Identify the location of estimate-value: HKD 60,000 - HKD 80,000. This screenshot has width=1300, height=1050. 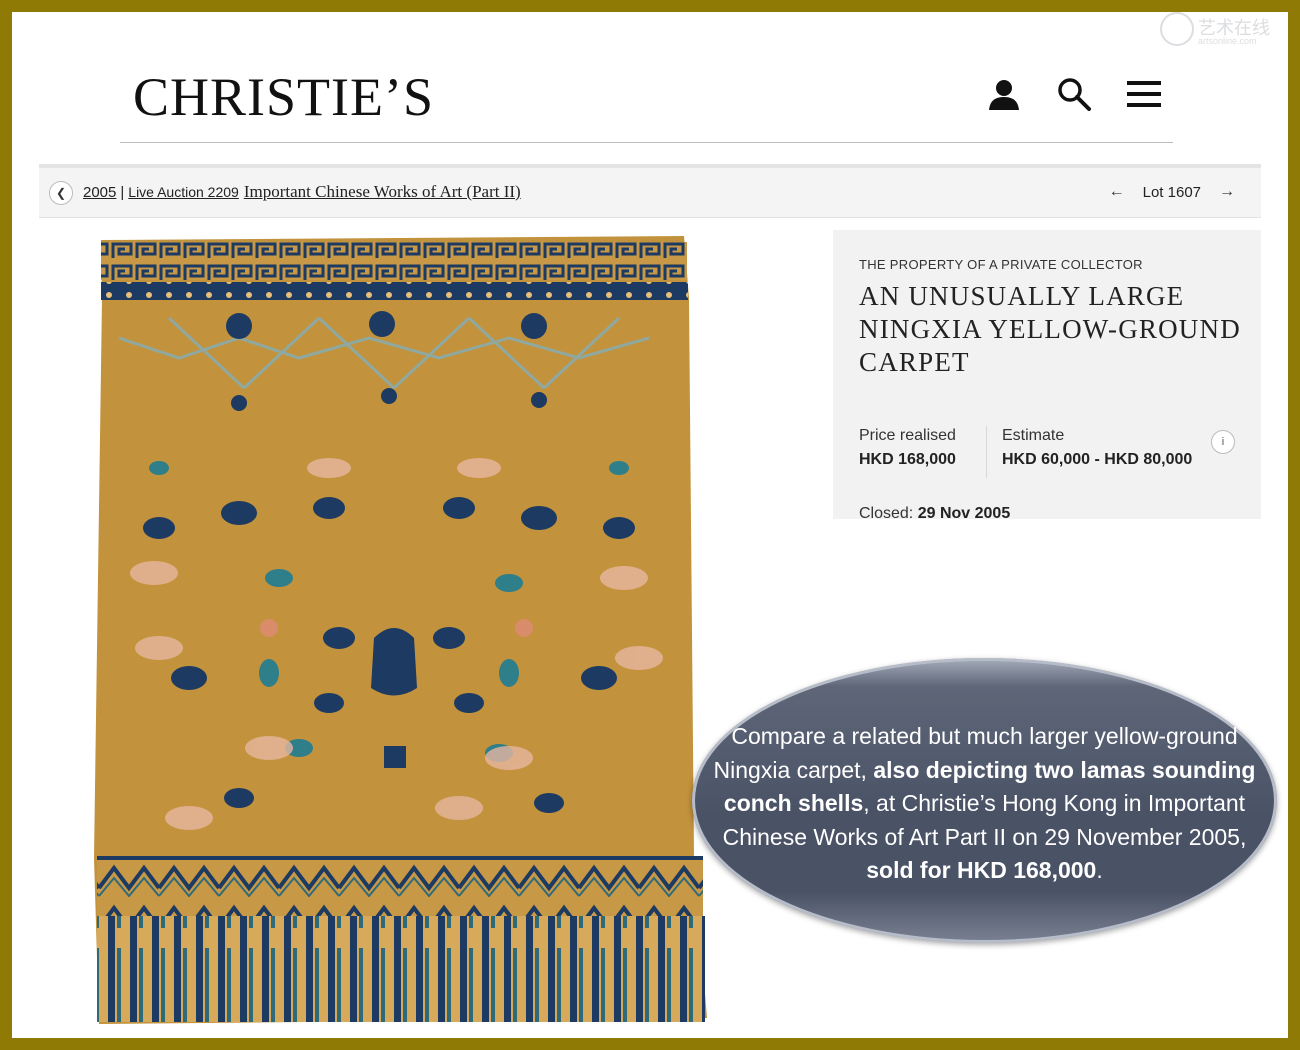
(1097, 459).